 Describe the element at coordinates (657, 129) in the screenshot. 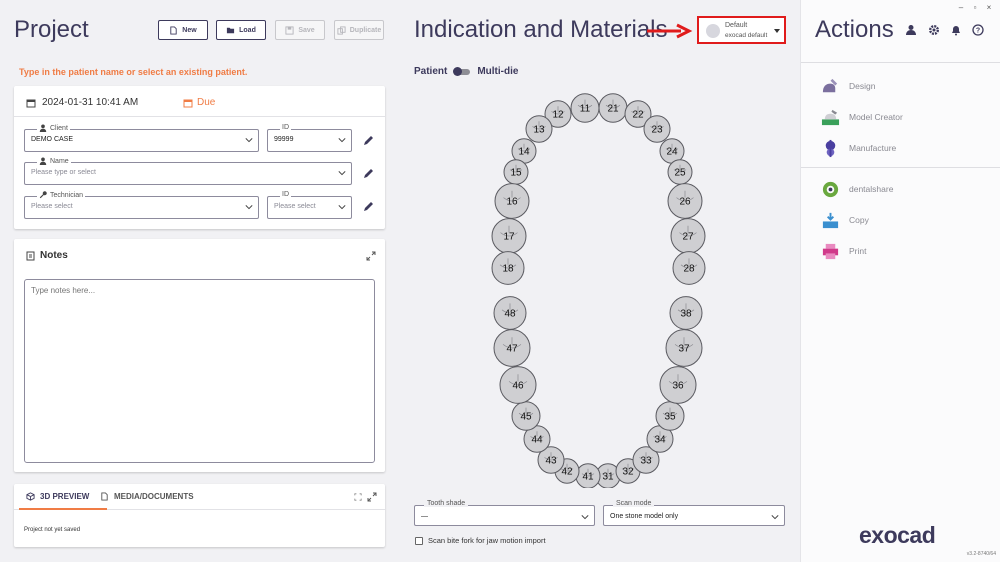

I see `tooth-23: 23` at that location.